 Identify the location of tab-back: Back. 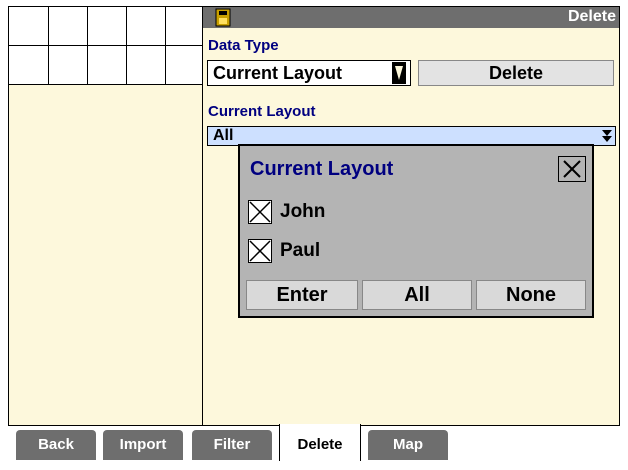
(56, 445).